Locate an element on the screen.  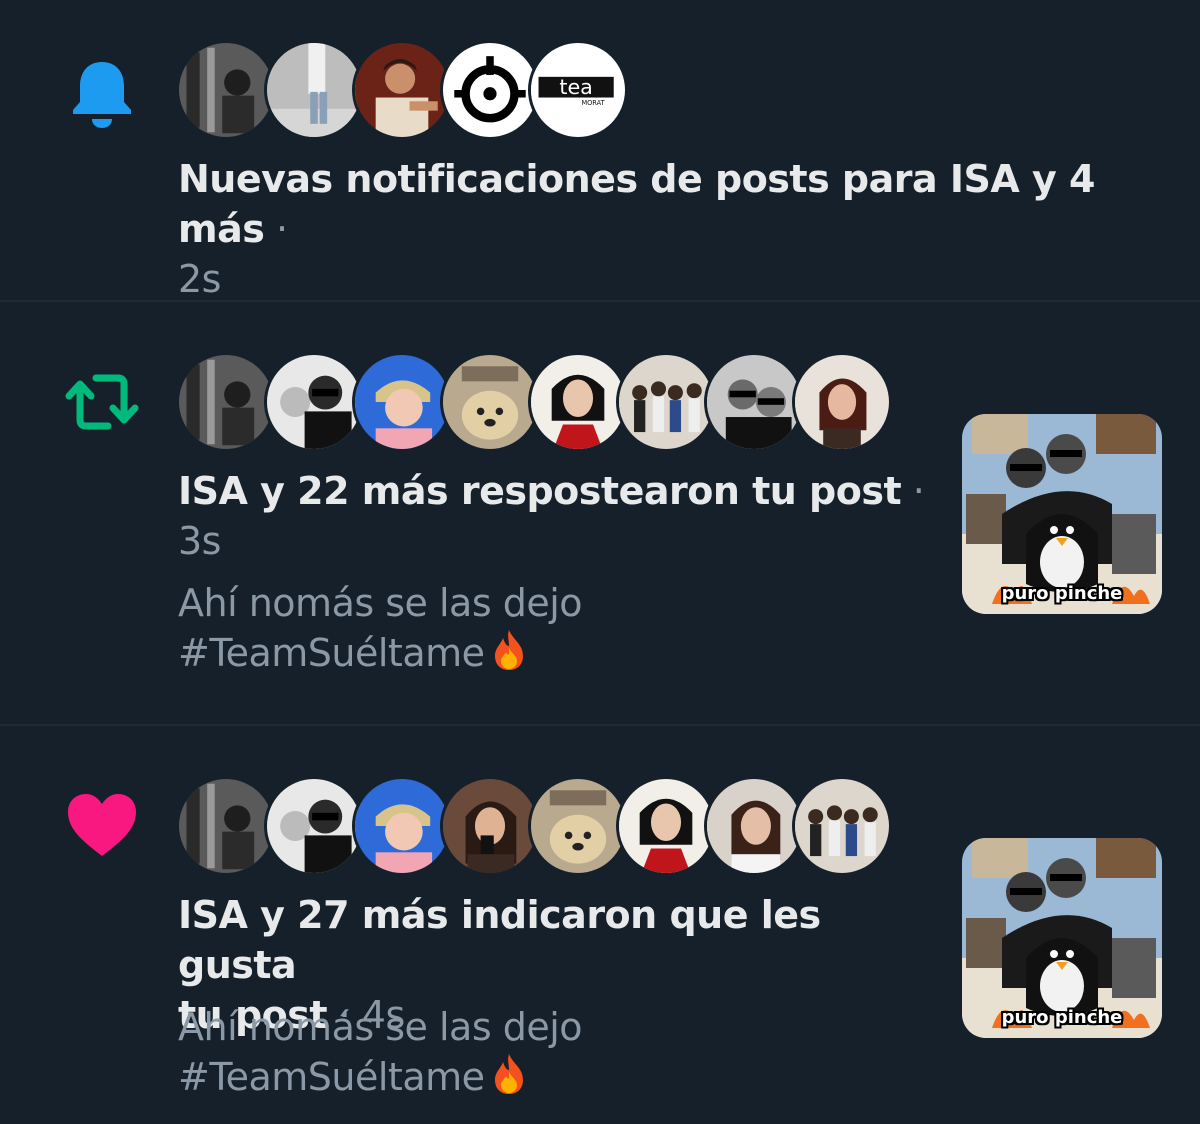
avatar-group: tea MORAT is located at coordinates (402, 90).